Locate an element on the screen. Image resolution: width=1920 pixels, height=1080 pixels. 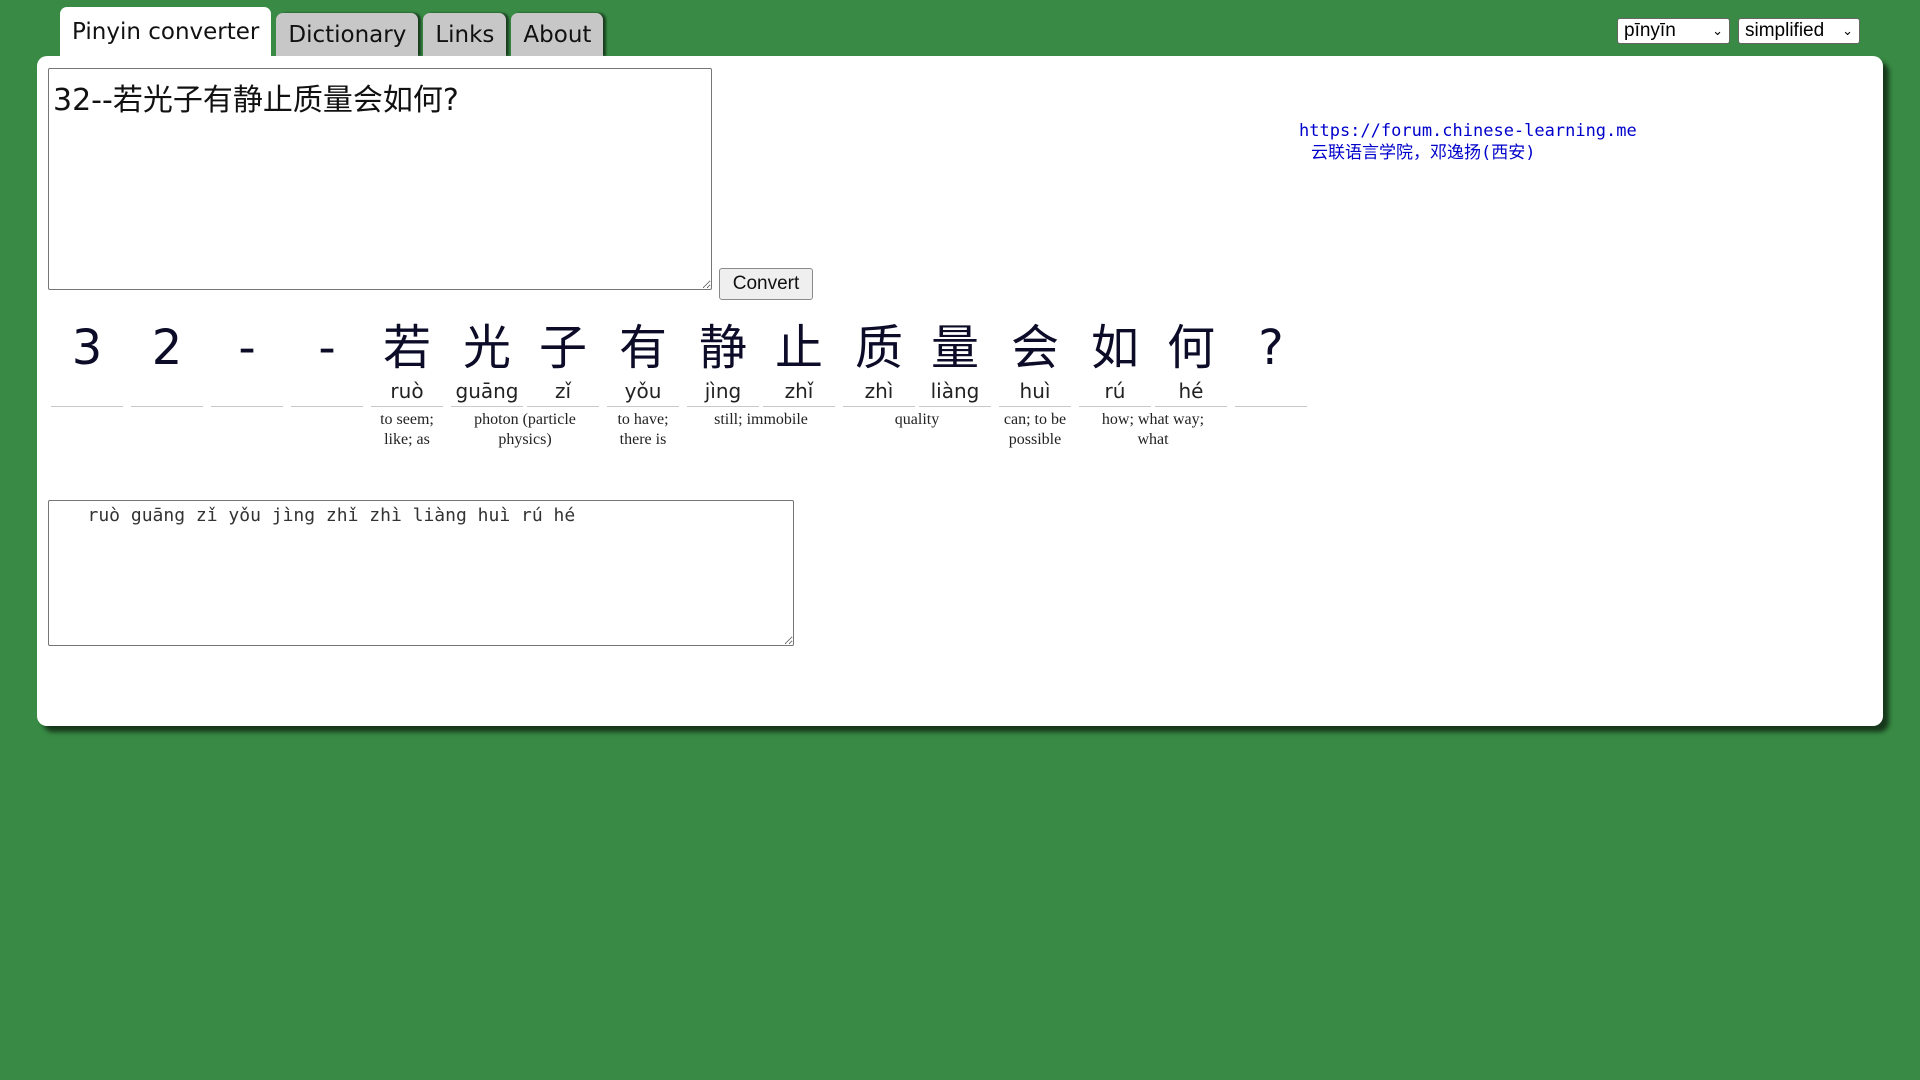
char-cell: 静 jìng is located at coordinates (723, 362).